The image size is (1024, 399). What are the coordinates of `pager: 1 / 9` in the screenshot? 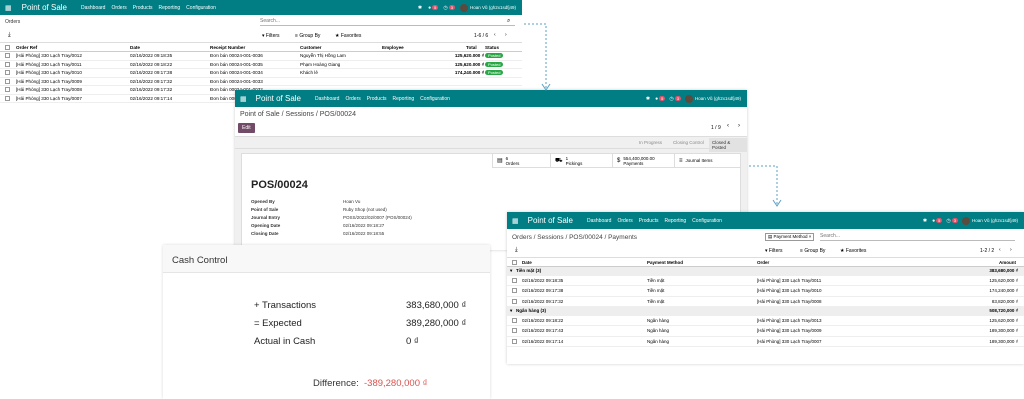 It's located at (716, 128).